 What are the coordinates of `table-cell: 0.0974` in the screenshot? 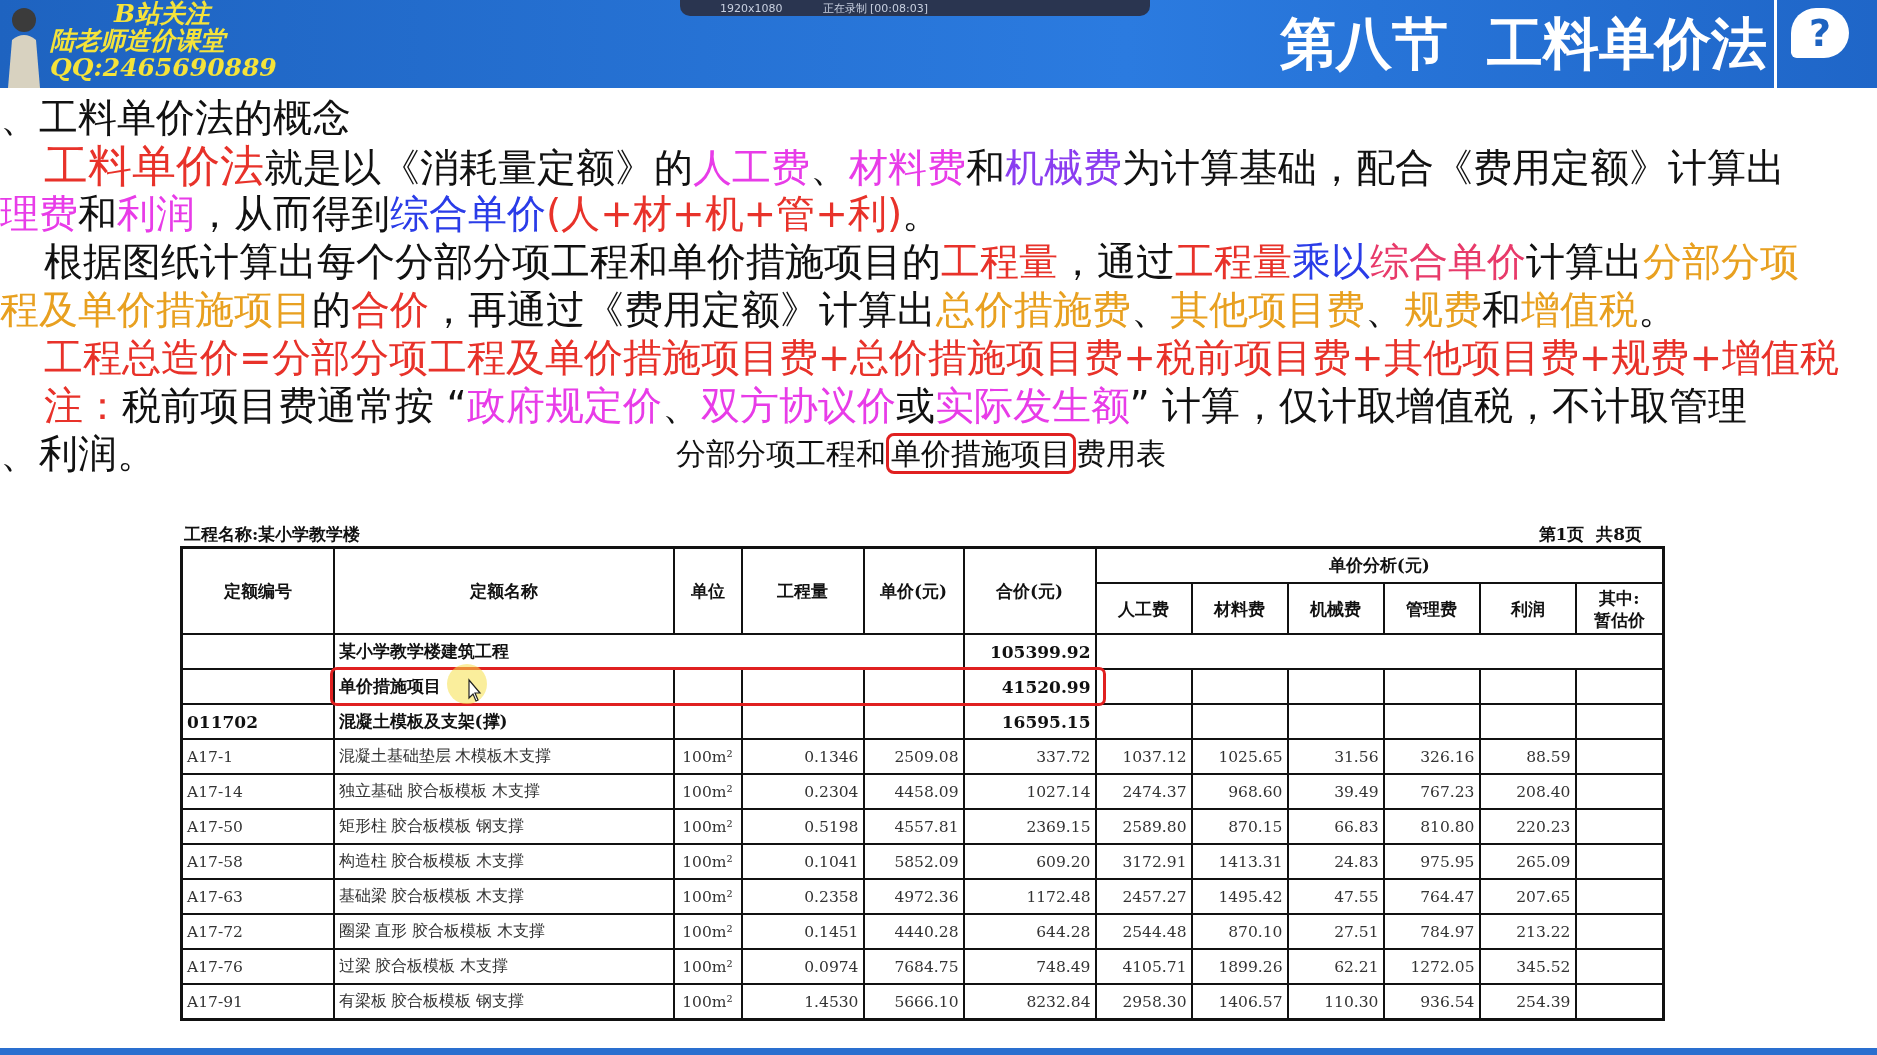 It's located at (802, 966).